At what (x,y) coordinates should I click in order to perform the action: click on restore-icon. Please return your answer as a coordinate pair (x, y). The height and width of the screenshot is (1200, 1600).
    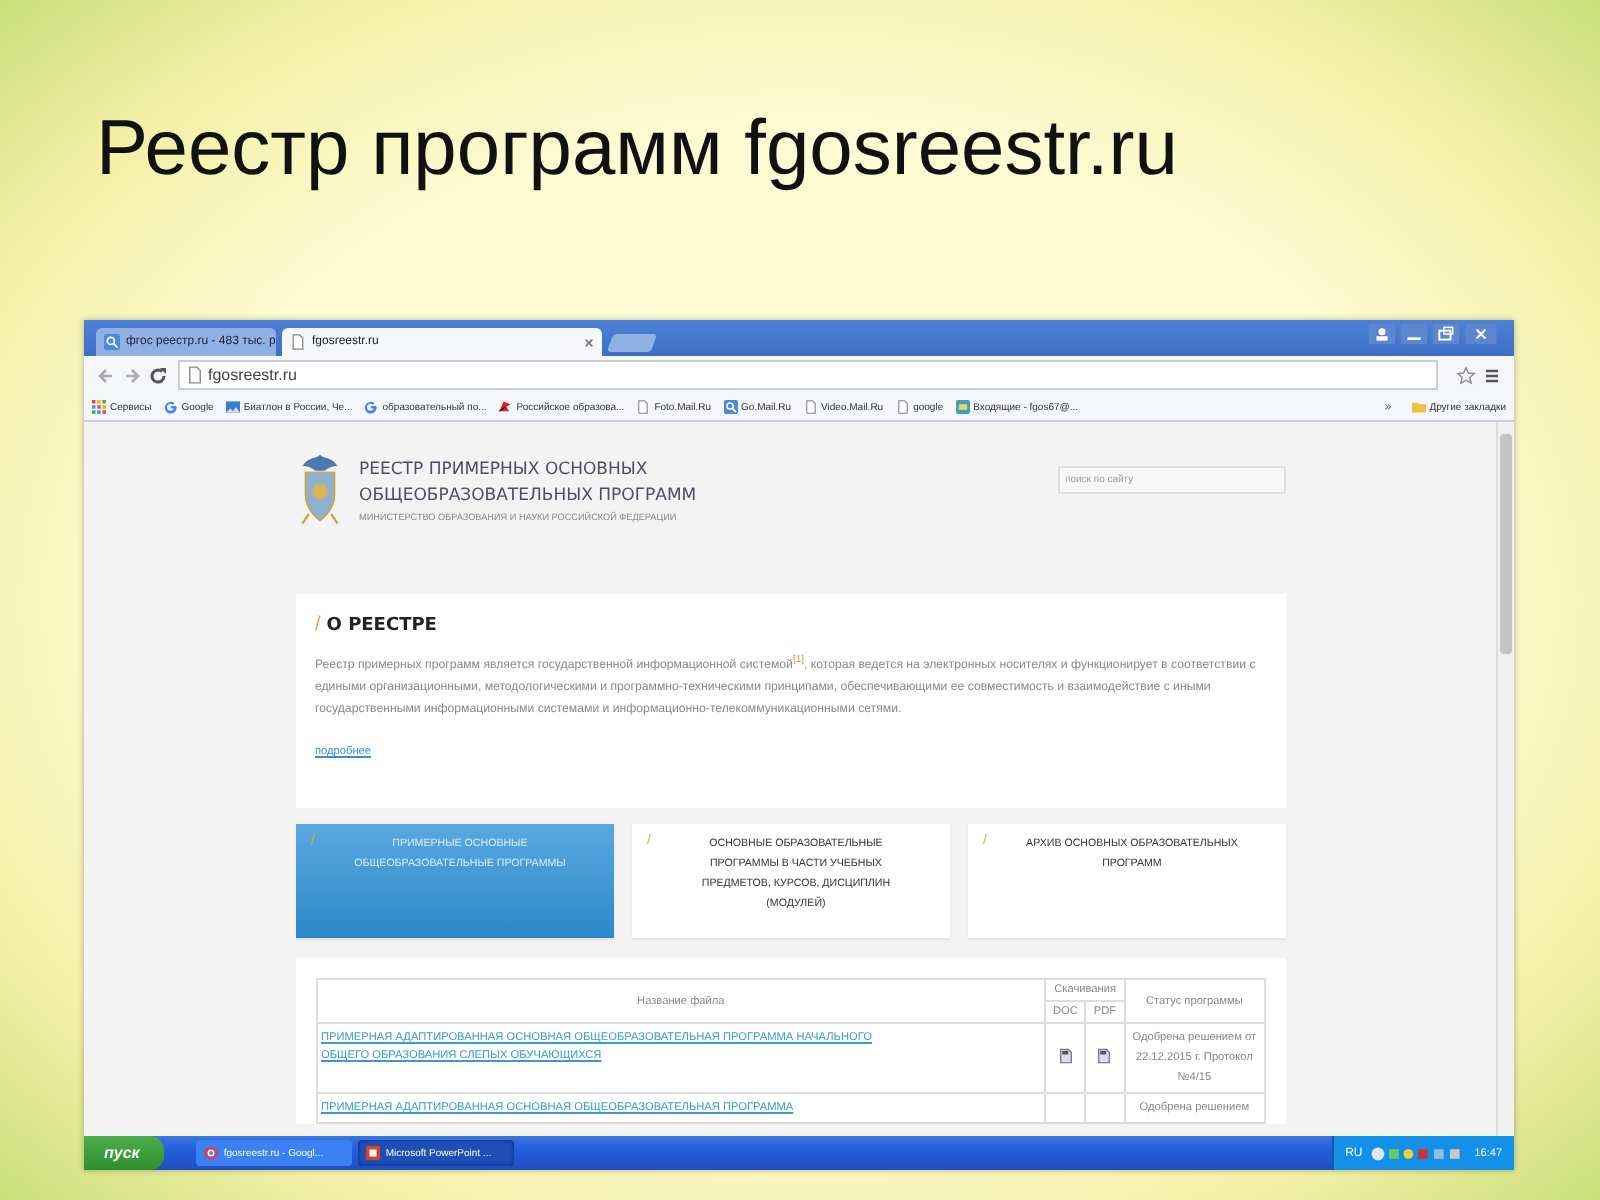
    Looking at the image, I should click on (1446, 334).